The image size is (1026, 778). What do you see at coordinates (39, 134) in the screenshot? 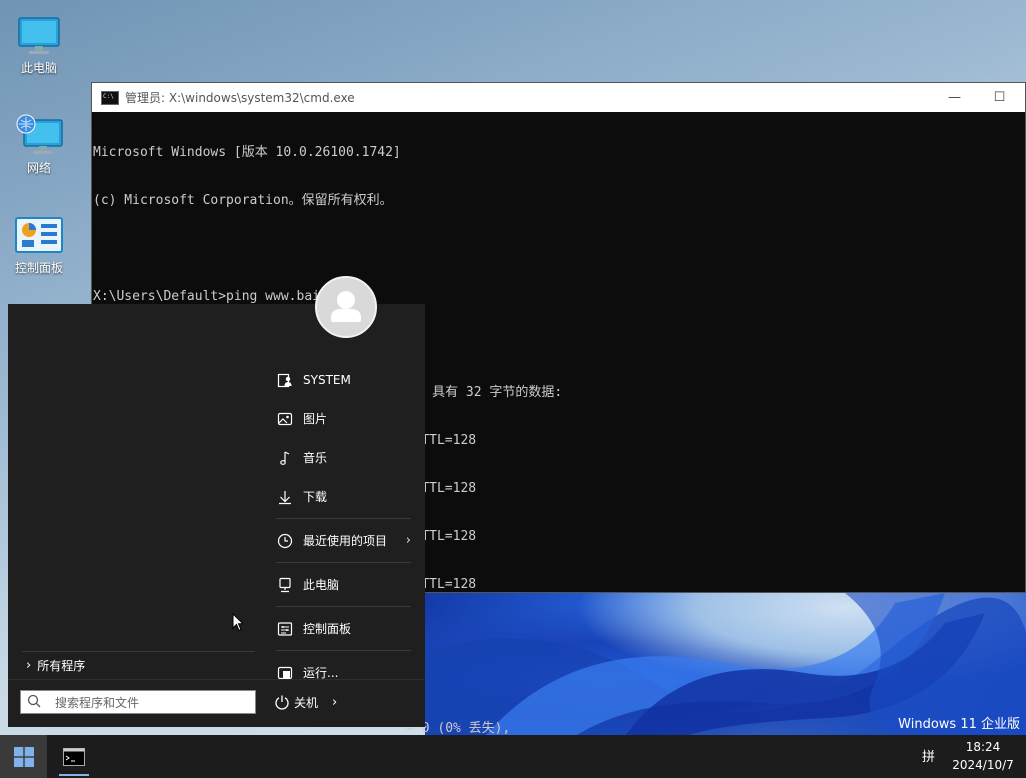
I see `network-icon` at bounding box center [39, 134].